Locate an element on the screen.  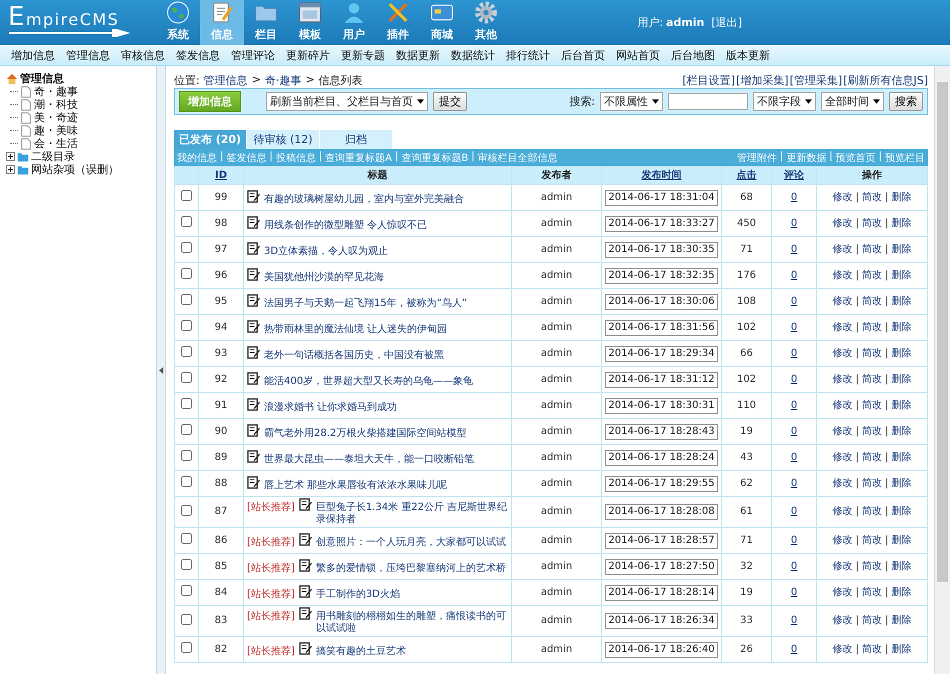
expand-icon is located at coordinates (10, 156).